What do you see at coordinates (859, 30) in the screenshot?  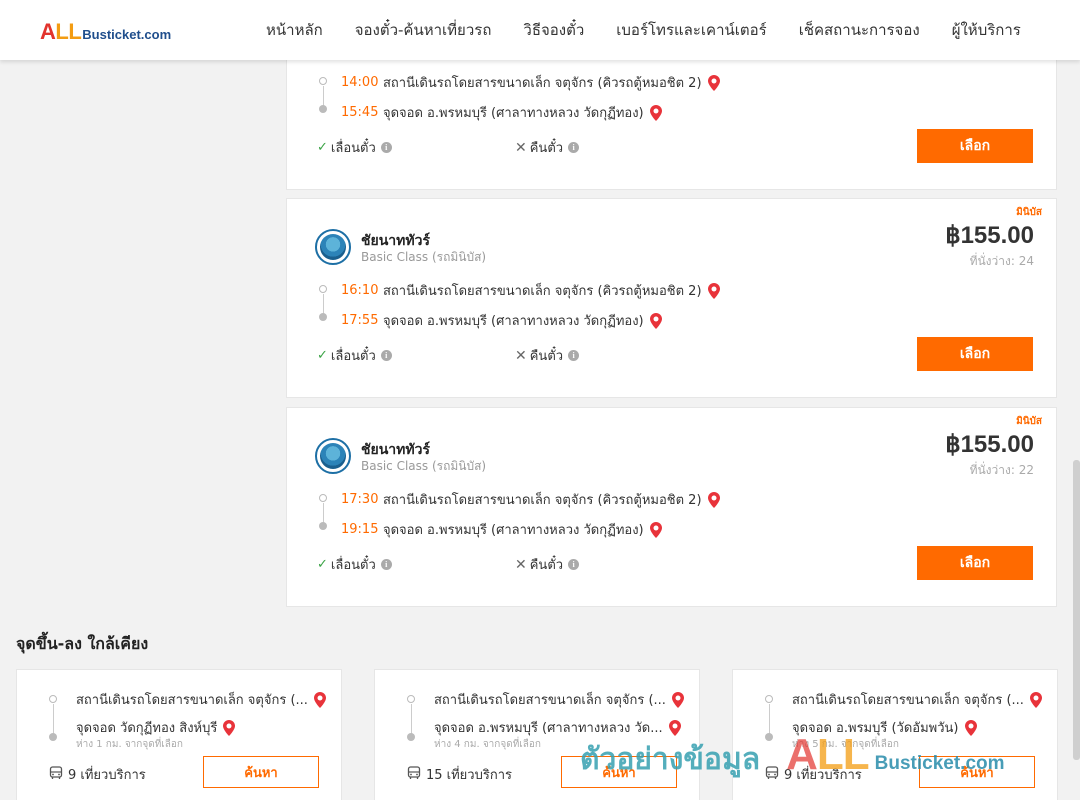 I see `nav-check-booking: เช็คสถานะการจอง` at bounding box center [859, 30].